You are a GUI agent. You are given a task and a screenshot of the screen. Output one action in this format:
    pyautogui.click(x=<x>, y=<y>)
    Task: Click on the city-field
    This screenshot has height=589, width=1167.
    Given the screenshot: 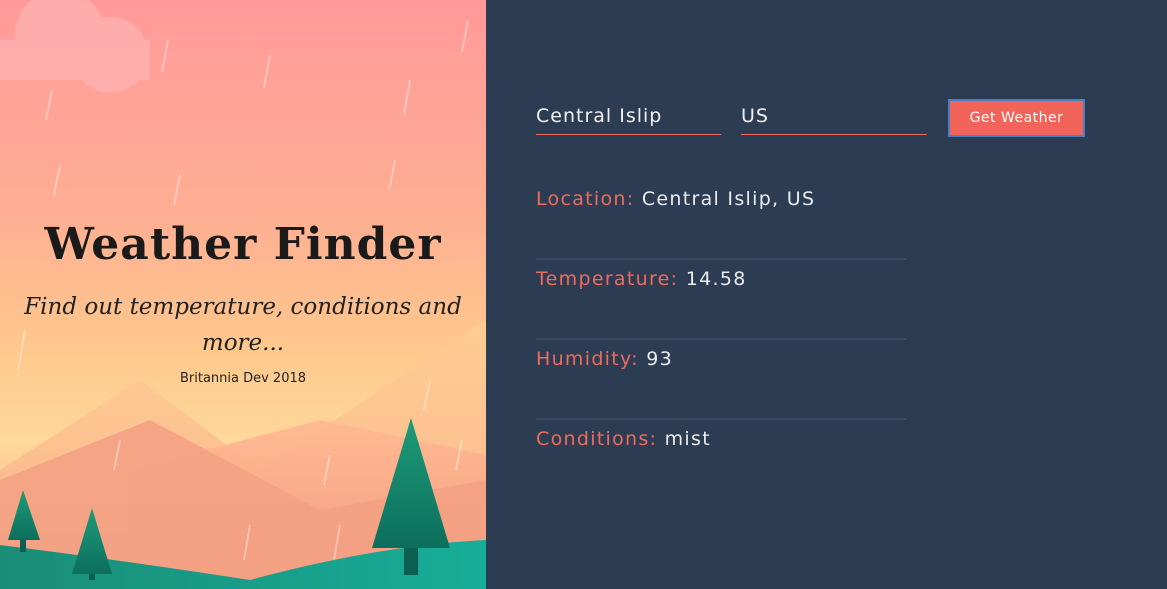 What is the action you would take?
    pyautogui.click(x=628, y=117)
    